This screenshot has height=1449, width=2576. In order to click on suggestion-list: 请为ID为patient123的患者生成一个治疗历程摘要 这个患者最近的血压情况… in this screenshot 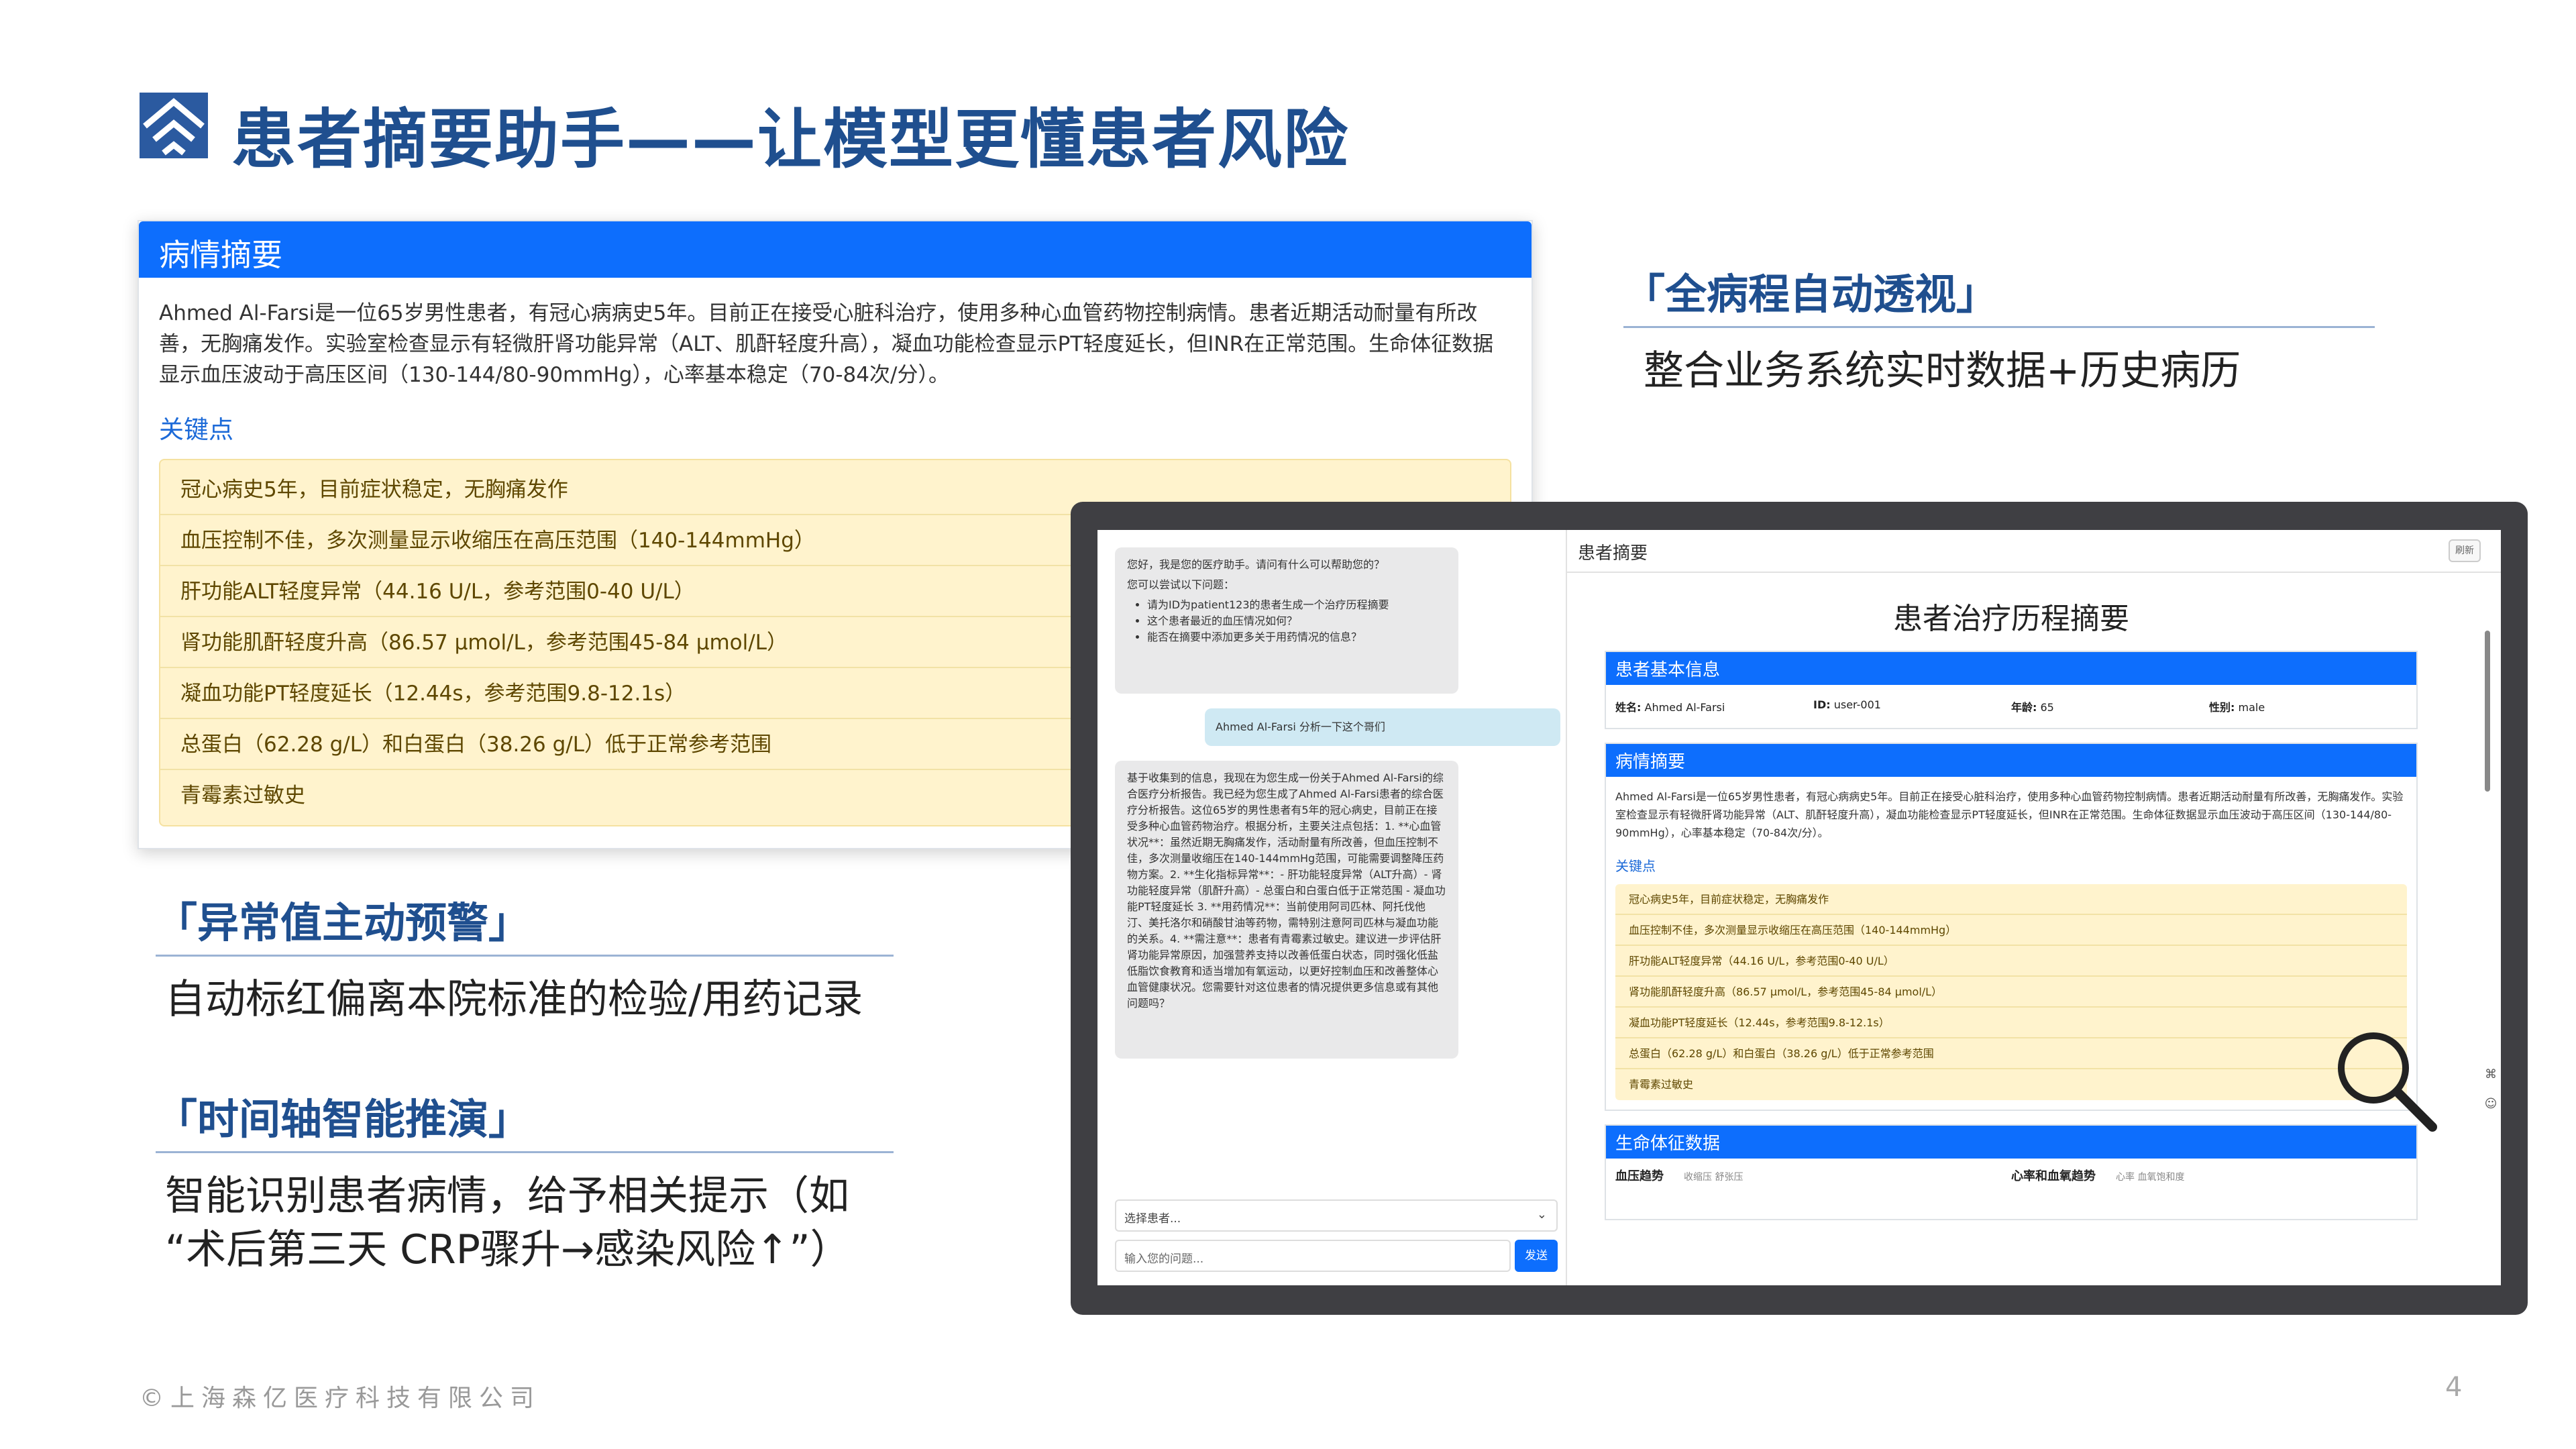, I will do `click(1296, 621)`.